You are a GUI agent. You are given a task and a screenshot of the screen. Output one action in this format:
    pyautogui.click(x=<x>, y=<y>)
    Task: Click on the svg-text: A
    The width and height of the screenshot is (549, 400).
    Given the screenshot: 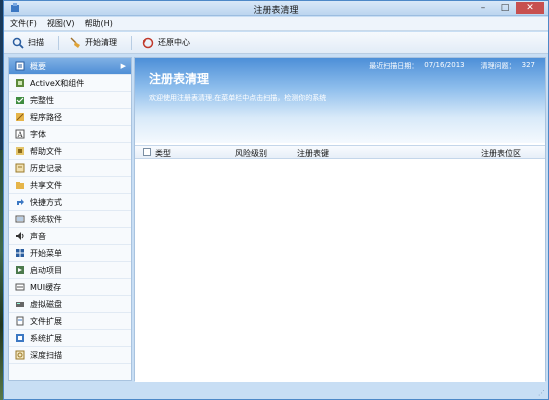 What is the action you would take?
    pyautogui.click(x=20, y=135)
    